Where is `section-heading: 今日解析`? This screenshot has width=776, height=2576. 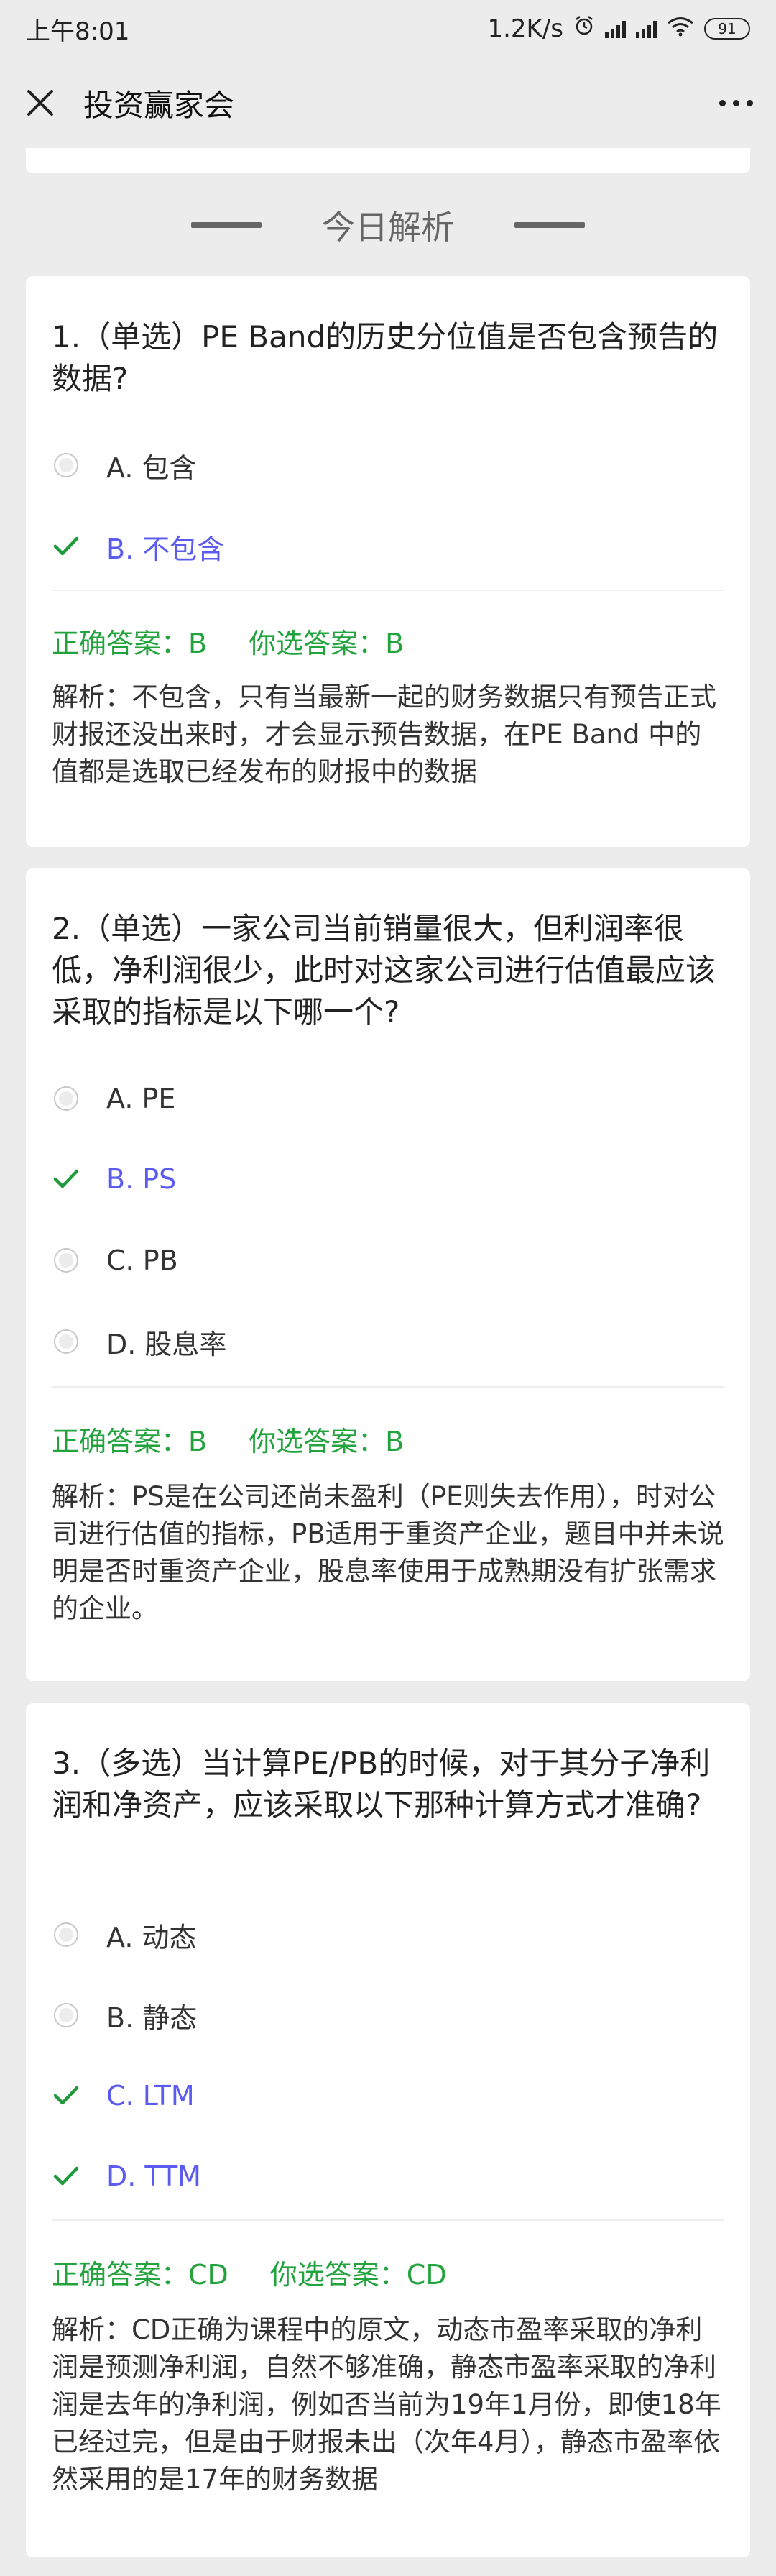 section-heading: 今日解析 is located at coordinates (388, 225).